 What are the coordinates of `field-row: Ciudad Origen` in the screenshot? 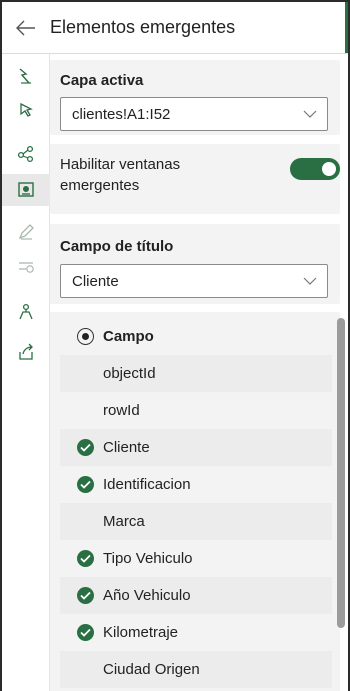 It's located at (196, 669).